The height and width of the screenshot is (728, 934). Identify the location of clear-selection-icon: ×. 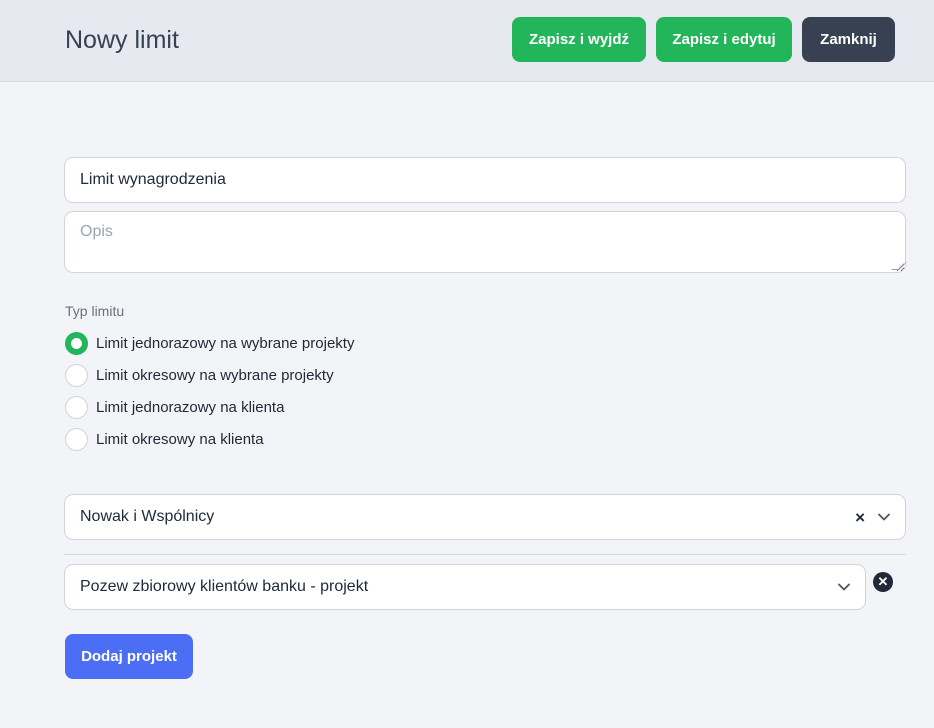
(860, 518).